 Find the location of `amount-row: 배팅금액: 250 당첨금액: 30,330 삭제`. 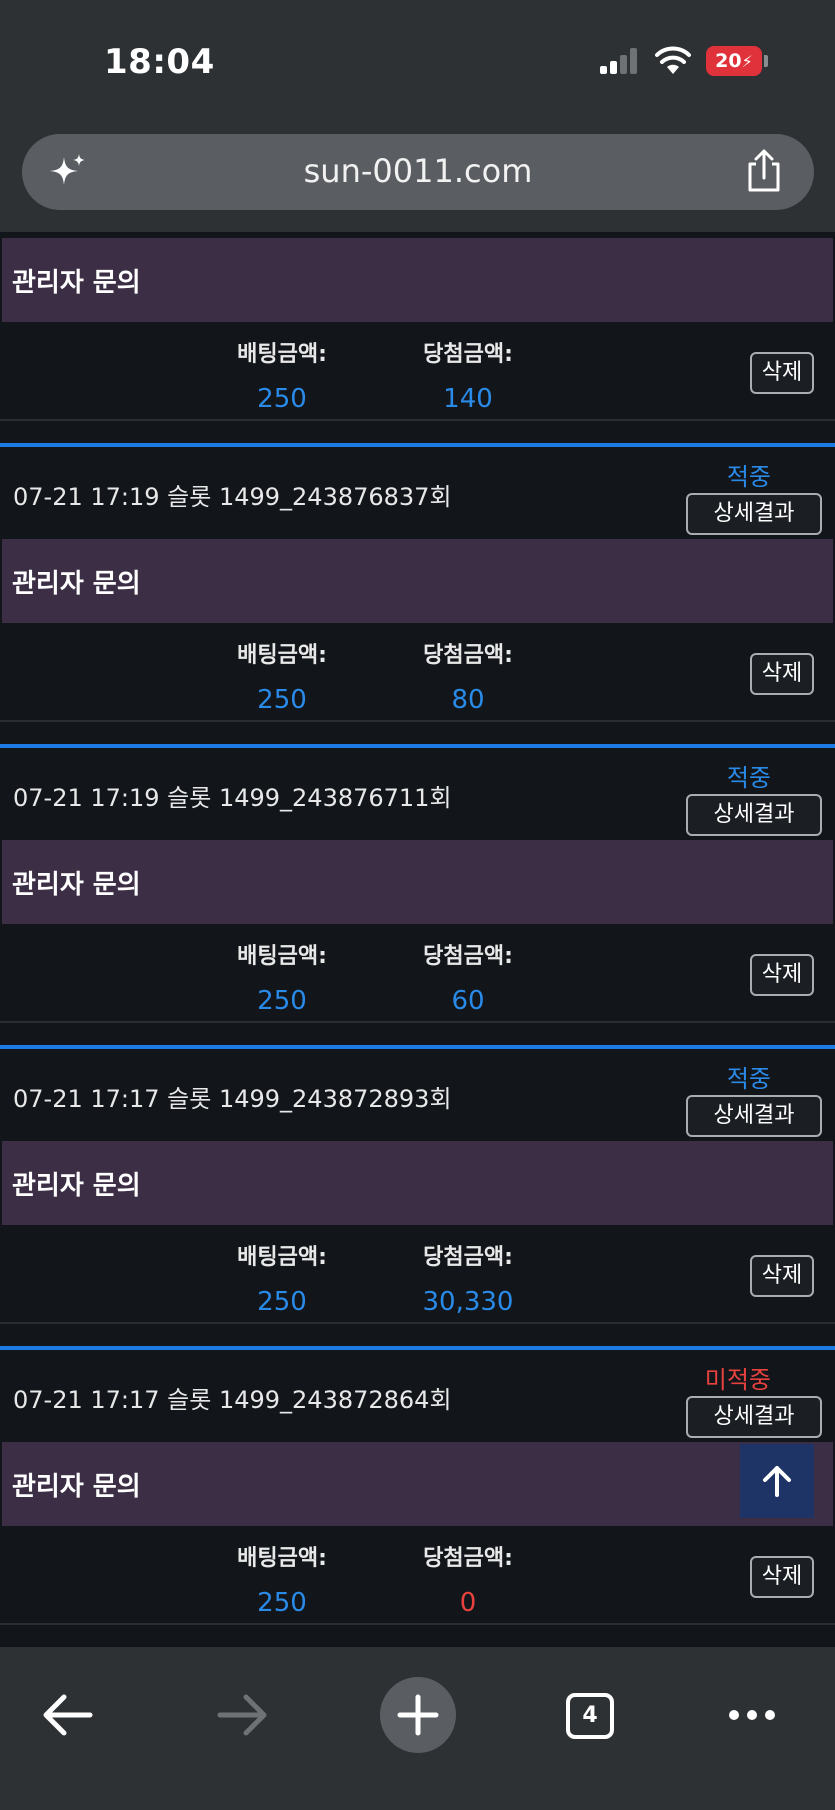

amount-row: 배팅금액: 250 당첨금액: 30,330 삭제 is located at coordinates (417, 1274).